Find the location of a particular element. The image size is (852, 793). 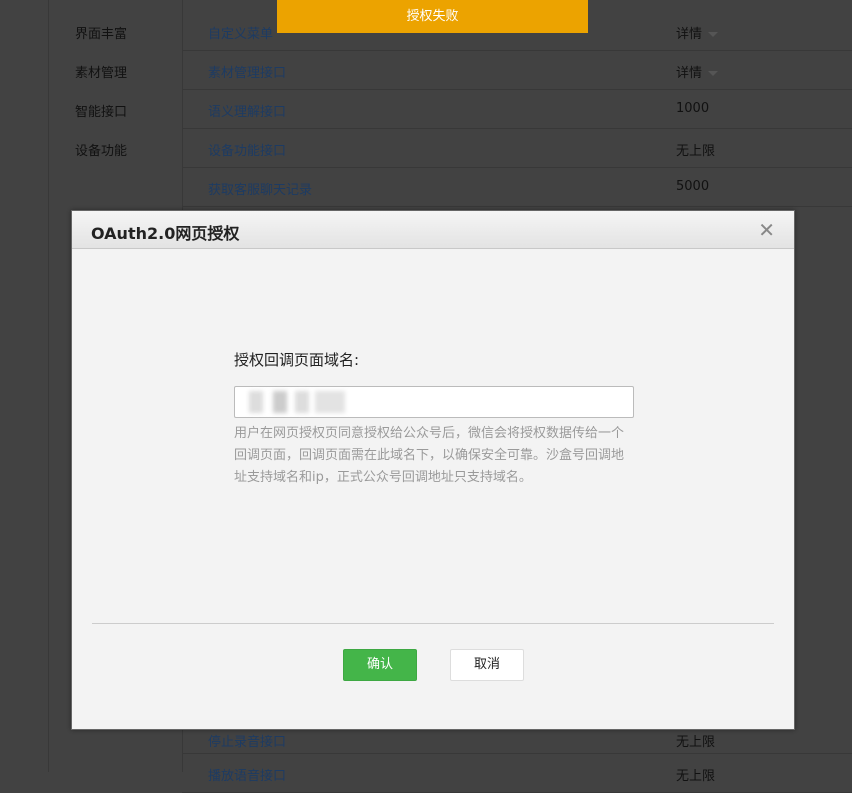

api-link: 停止录音接口 is located at coordinates (247, 740).